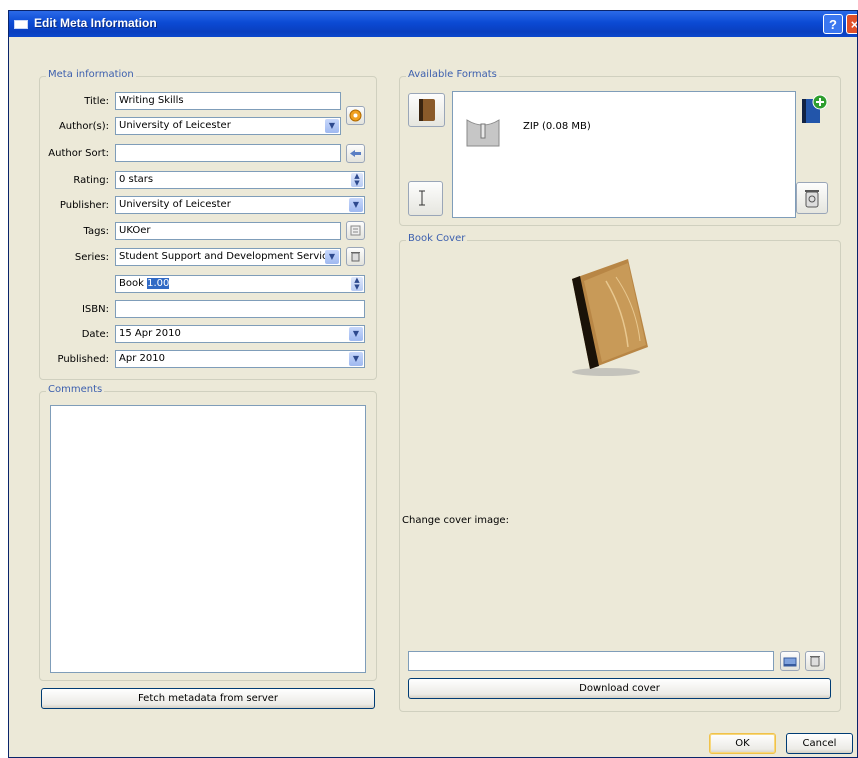  What do you see at coordinates (610, 317) in the screenshot?
I see `book-cover-image` at bounding box center [610, 317].